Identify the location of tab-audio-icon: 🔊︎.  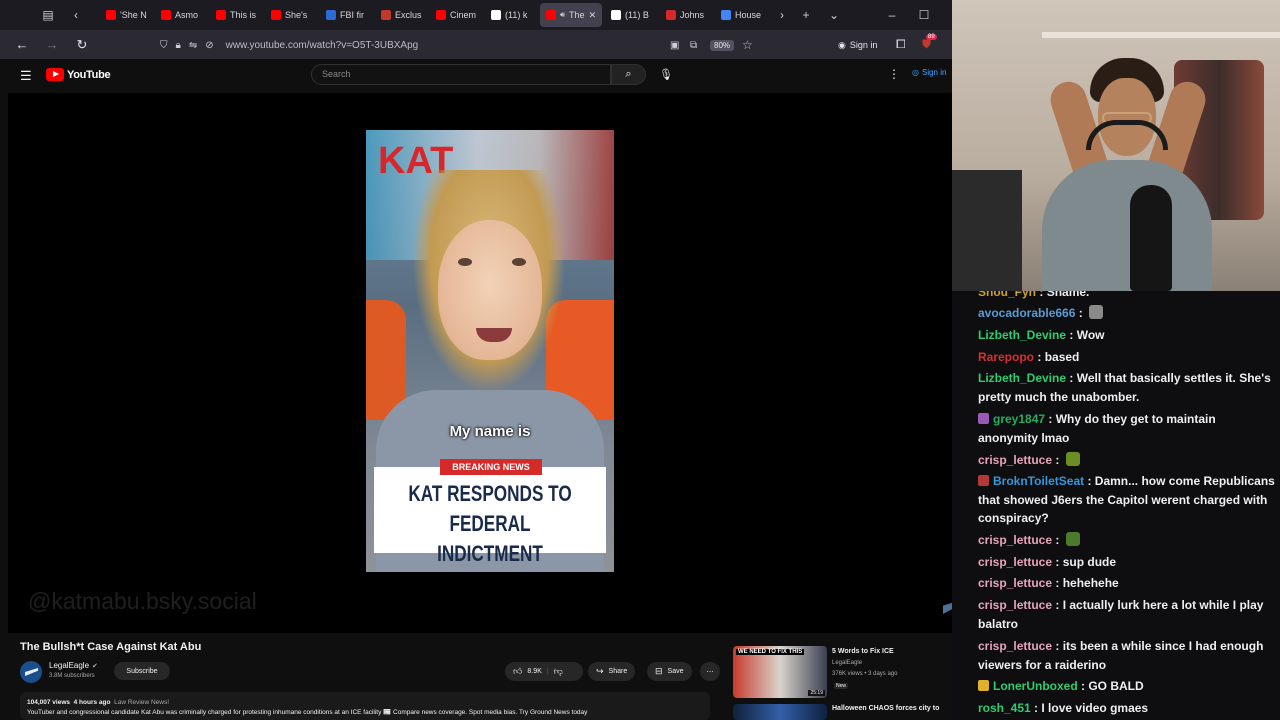
(562, 15).